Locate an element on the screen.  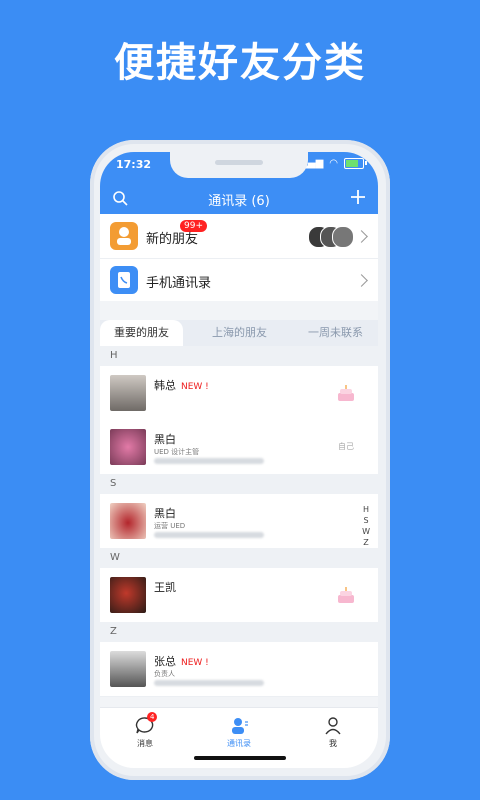
tab-week-no-contact: 一周未联系 is located at coordinates (335, 333).